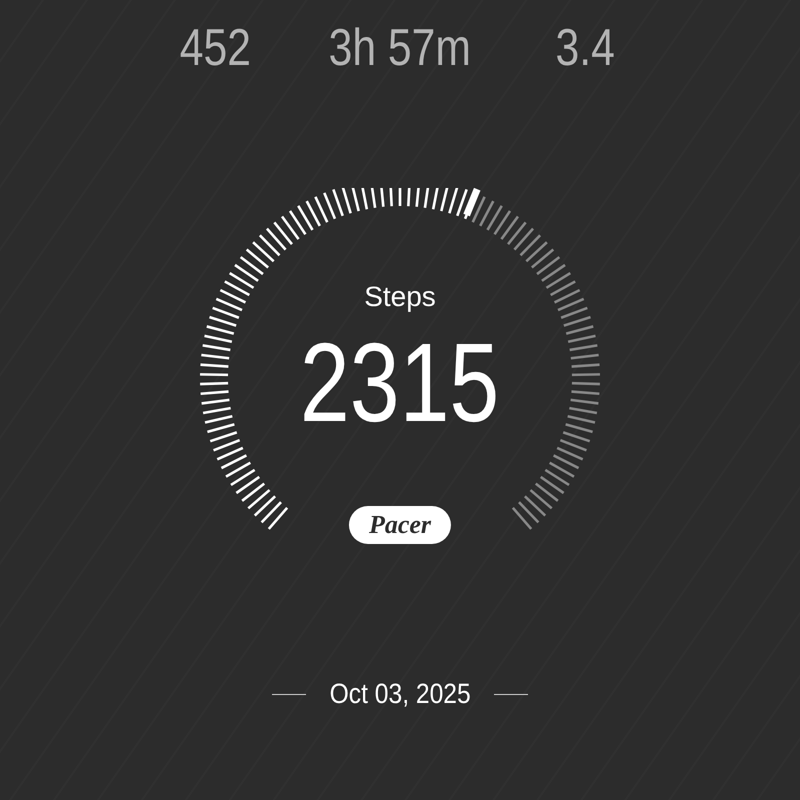 The image size is (800, 800). What do you see at coordinates (400, 525) in the screenshot?
I see `brand-logo: Pacer` at bounding box center [400, 525].